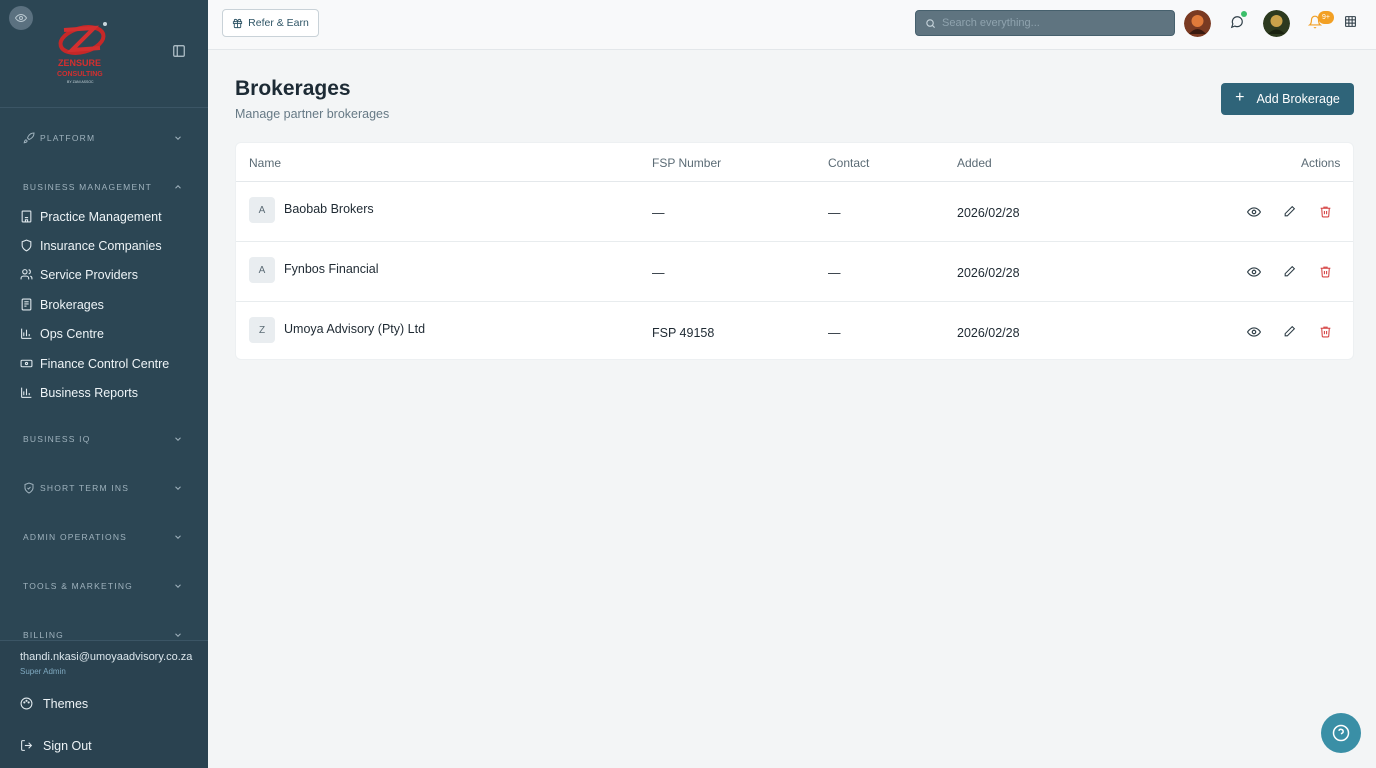 This screenshot has width=1376, height=768. I want to click on brokerage-initial: Z, so click(262, 330).